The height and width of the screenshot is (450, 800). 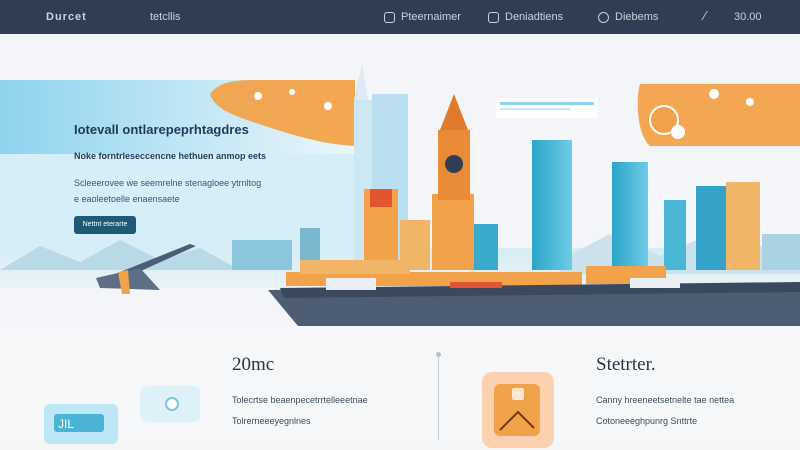 What do you see at coordinates (748, 17) in the screenshot?
I see `price-label: 30.00` at bounding box center [748, 17].